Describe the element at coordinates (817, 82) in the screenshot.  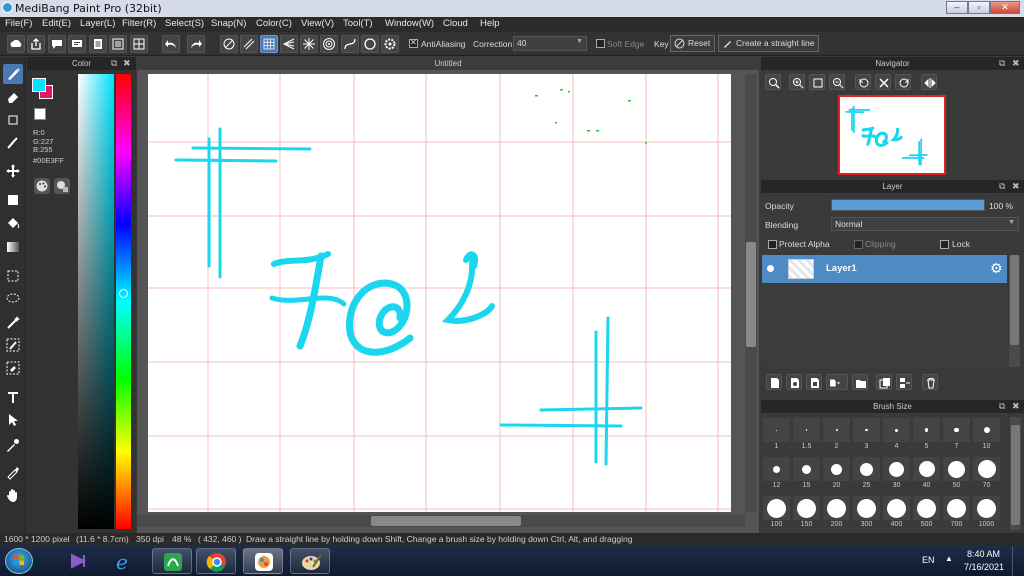
I see `fit-window-icon` at that location.